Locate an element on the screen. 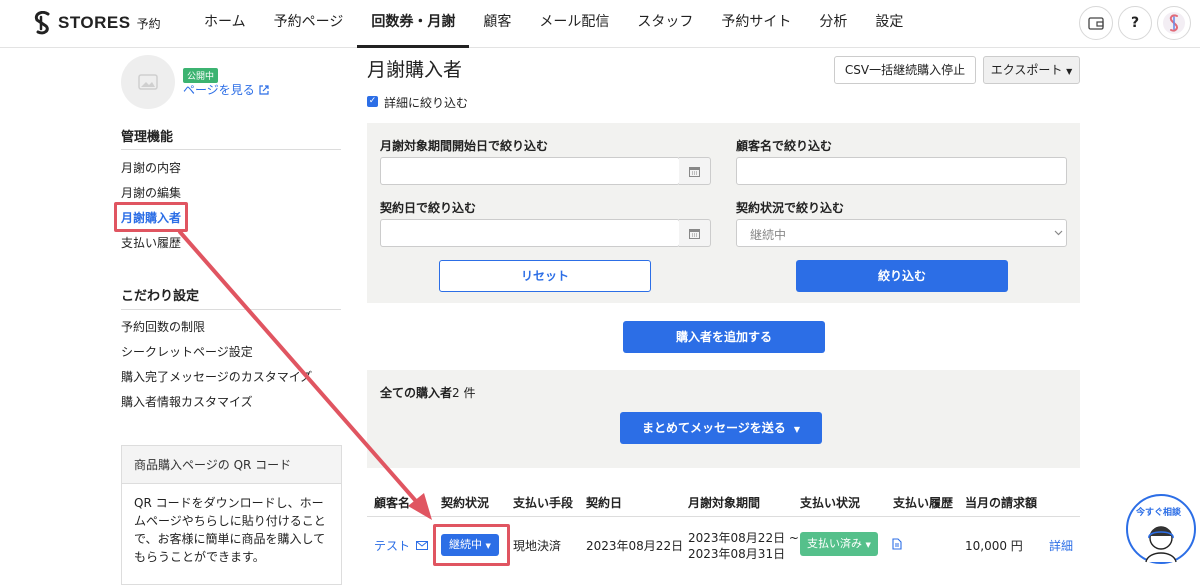 This screenshot has height=585, width=1200. detail-link: 詳細 is located at coordinates (1061, 545).